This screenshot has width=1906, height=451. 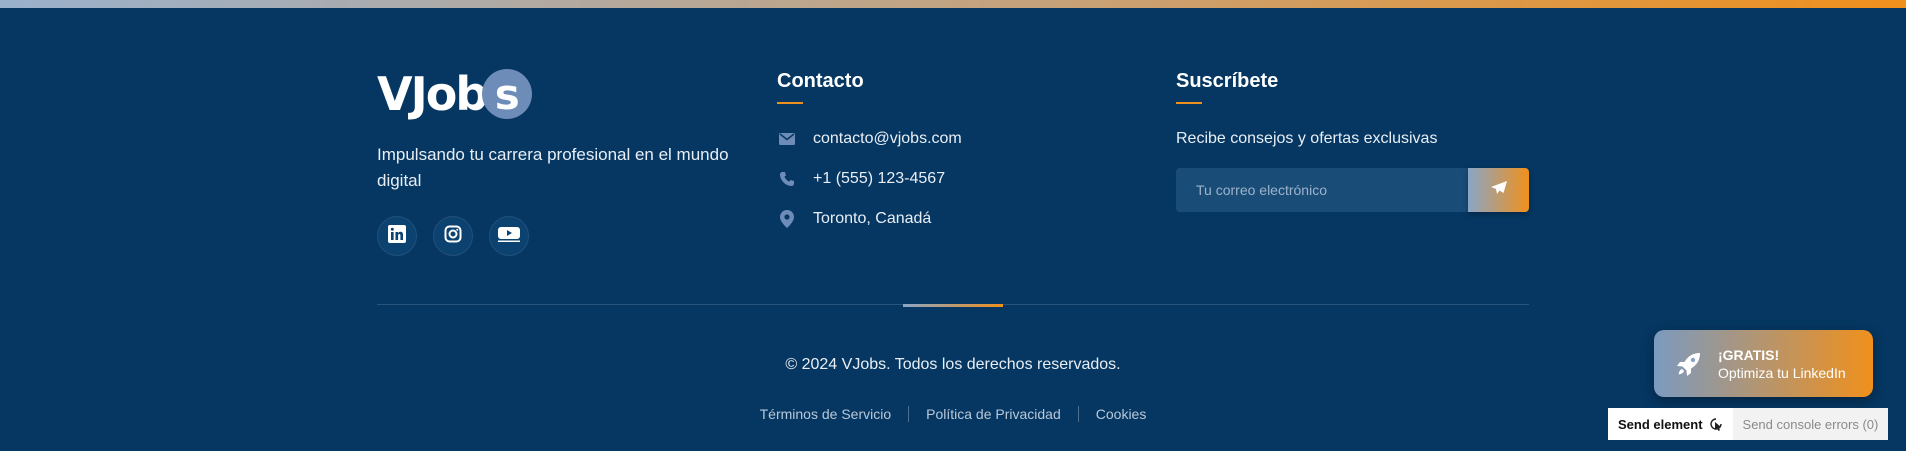 What do you see at coordinates (1121, 414) in the screenshot?
I see `cookies-link: Cookies` at bounding box center [1121, 414].